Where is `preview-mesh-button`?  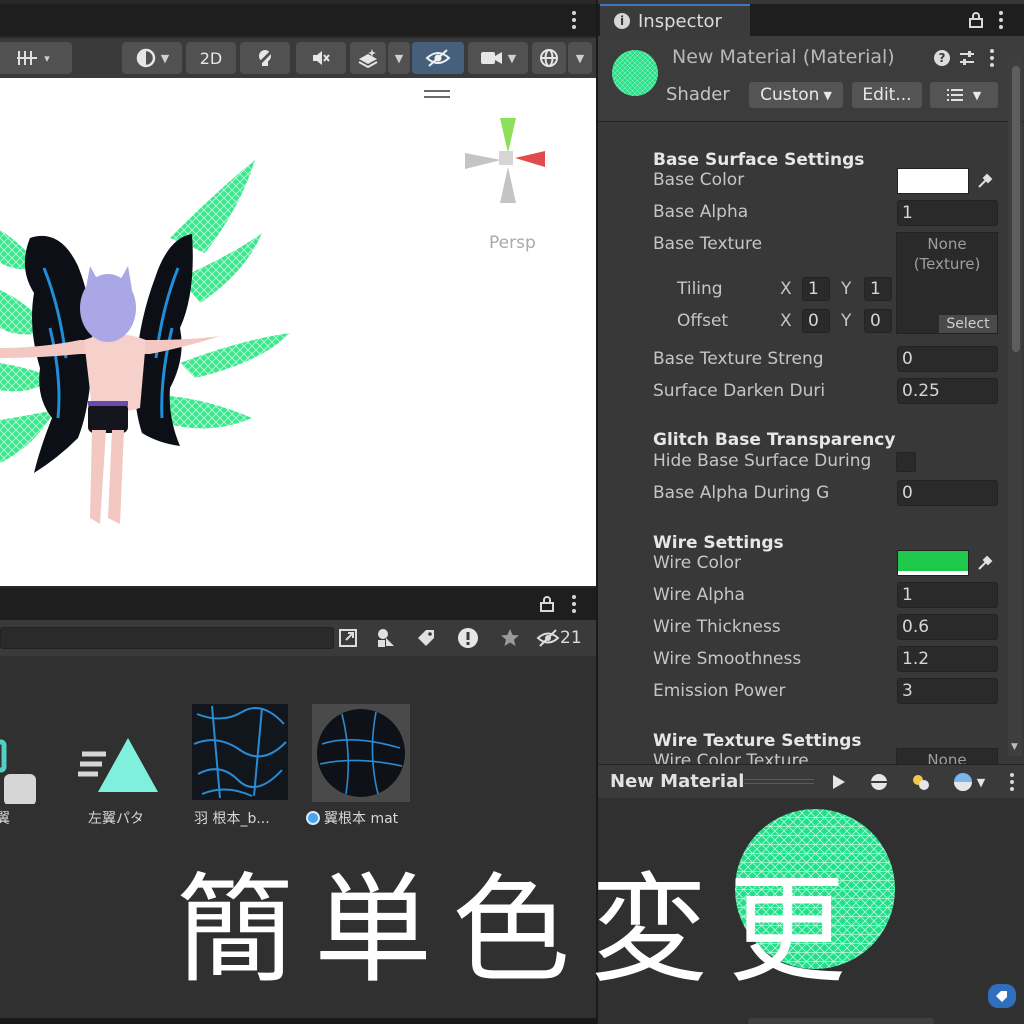 preview-mesh-button is located at coordinates (879, 782).